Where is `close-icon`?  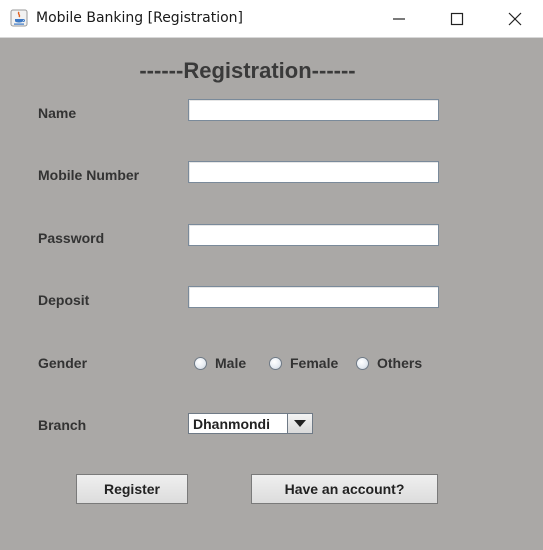 close-icon is located at coordinates (515, 19).